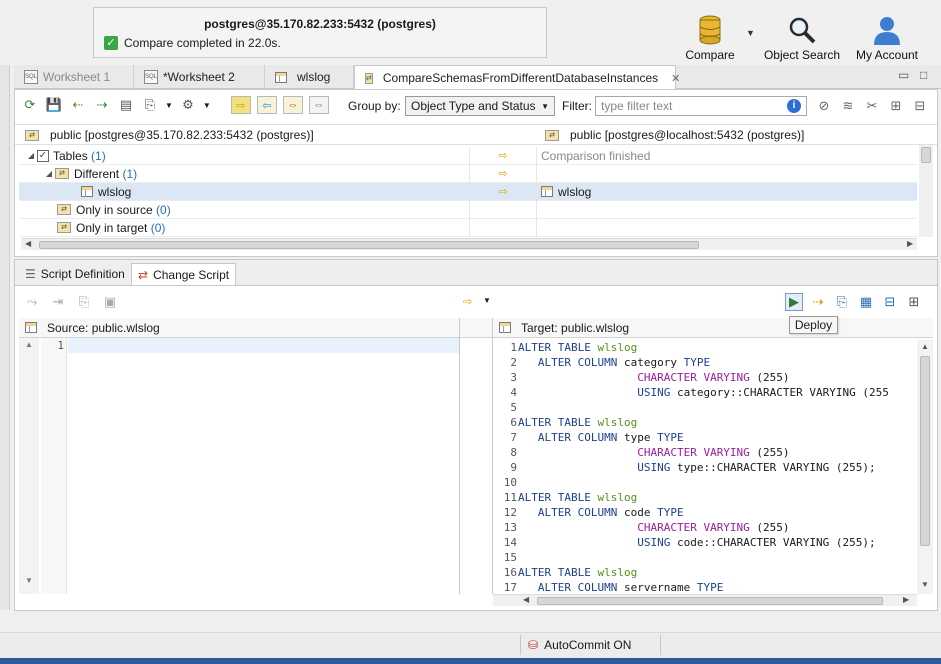 This screenshot has width=941, height=664. Describe the element at coordinates (309, 77) in the screenshot. I see `tab-wlslog: wlslog` at that location.